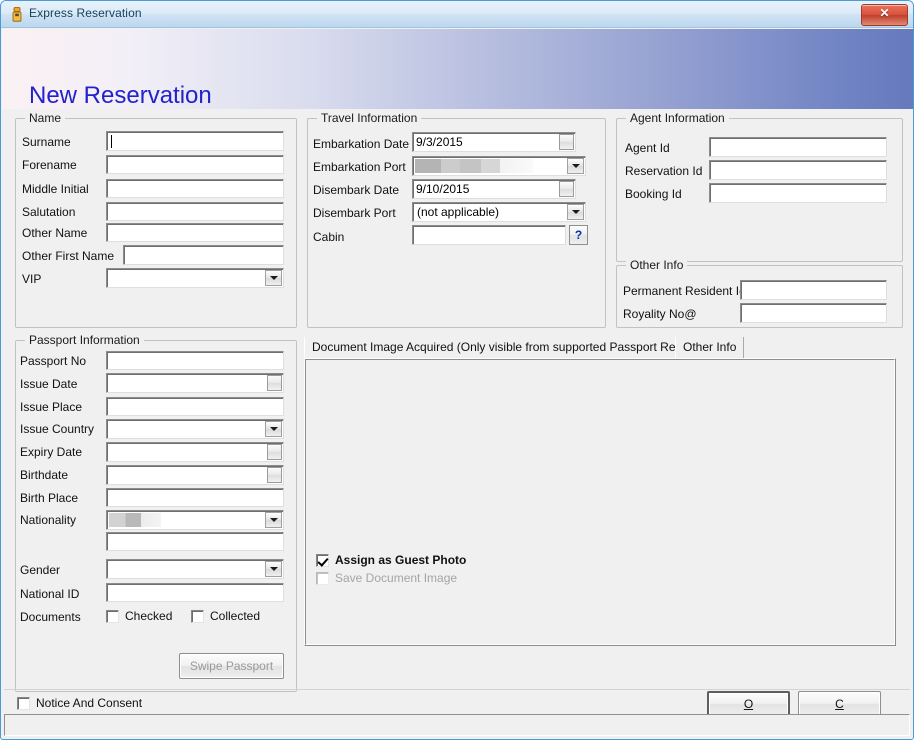 This screenshot has height=740, width=914. I want to click on gender-combo, so click(195, 569).